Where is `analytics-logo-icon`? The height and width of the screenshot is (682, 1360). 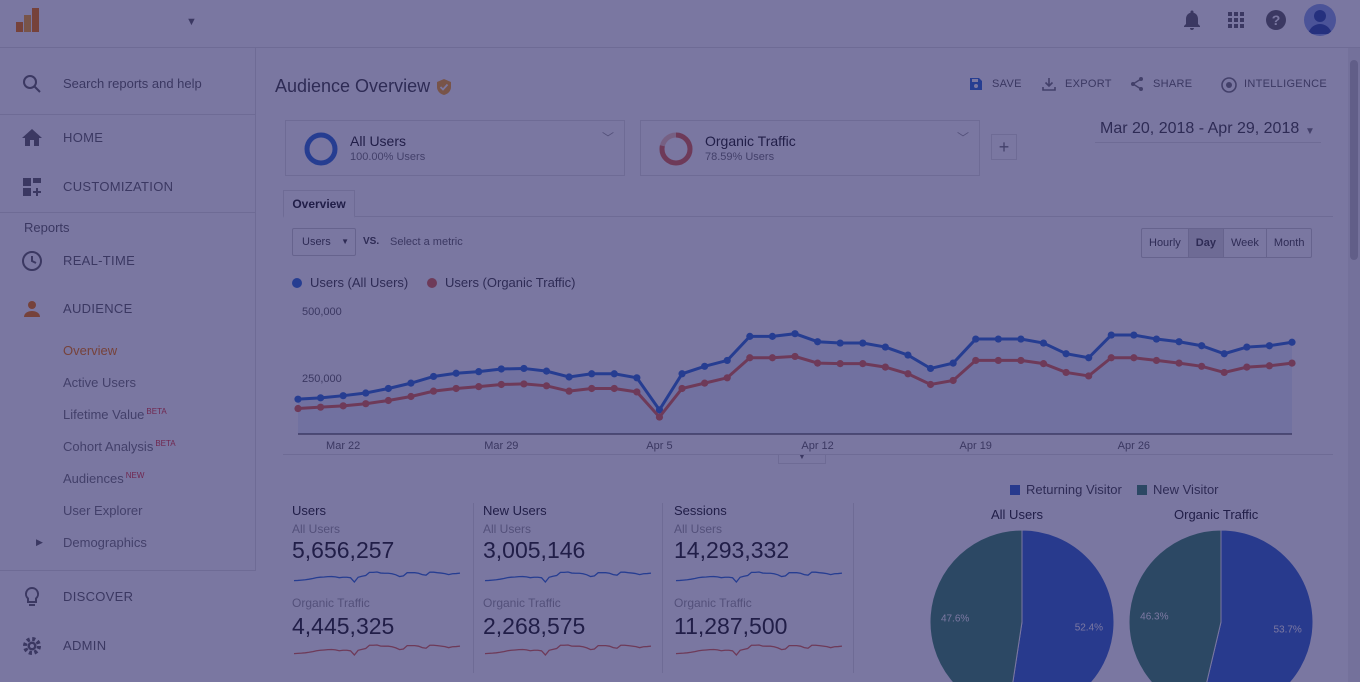
analytics-logo-icon is located at coordinates (28, 20).